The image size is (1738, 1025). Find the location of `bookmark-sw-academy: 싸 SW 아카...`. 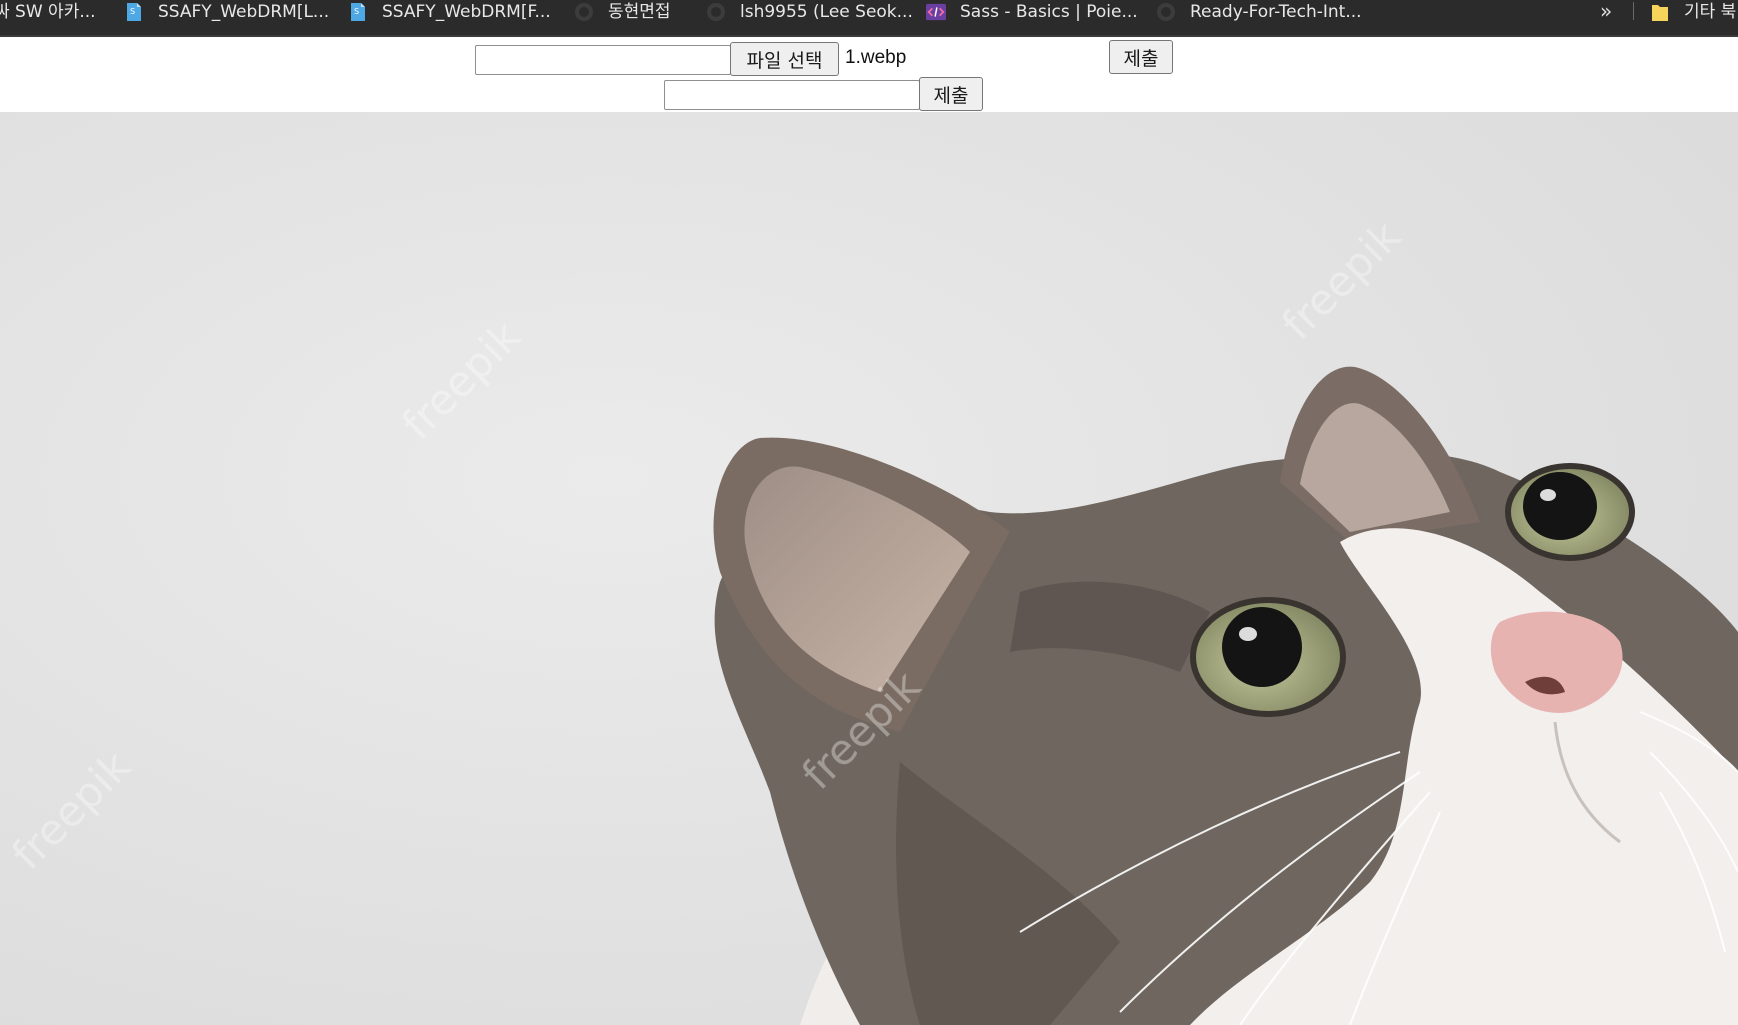

bookmark-sw-academy: 싸 SW 아카... is located at coordinates (48, 12).